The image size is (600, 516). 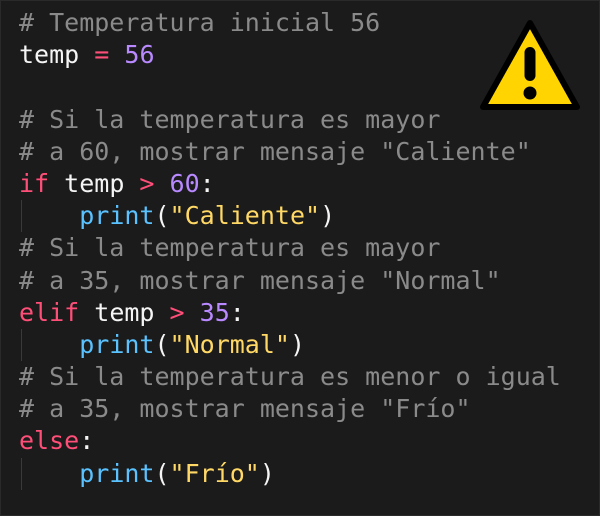 I want to click on code-line: # Si la temperatura es mayor, so click(x=290, y=248).